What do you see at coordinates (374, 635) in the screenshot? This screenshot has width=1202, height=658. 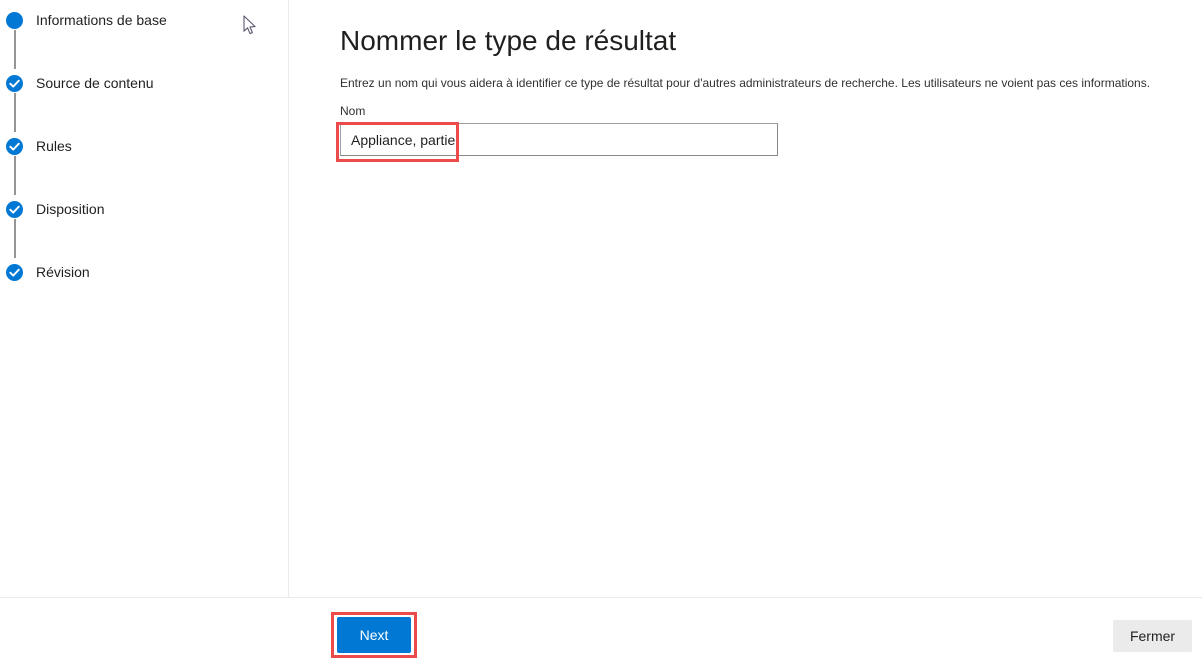 I see `next-button: Next` at bounding box center [374, 635].